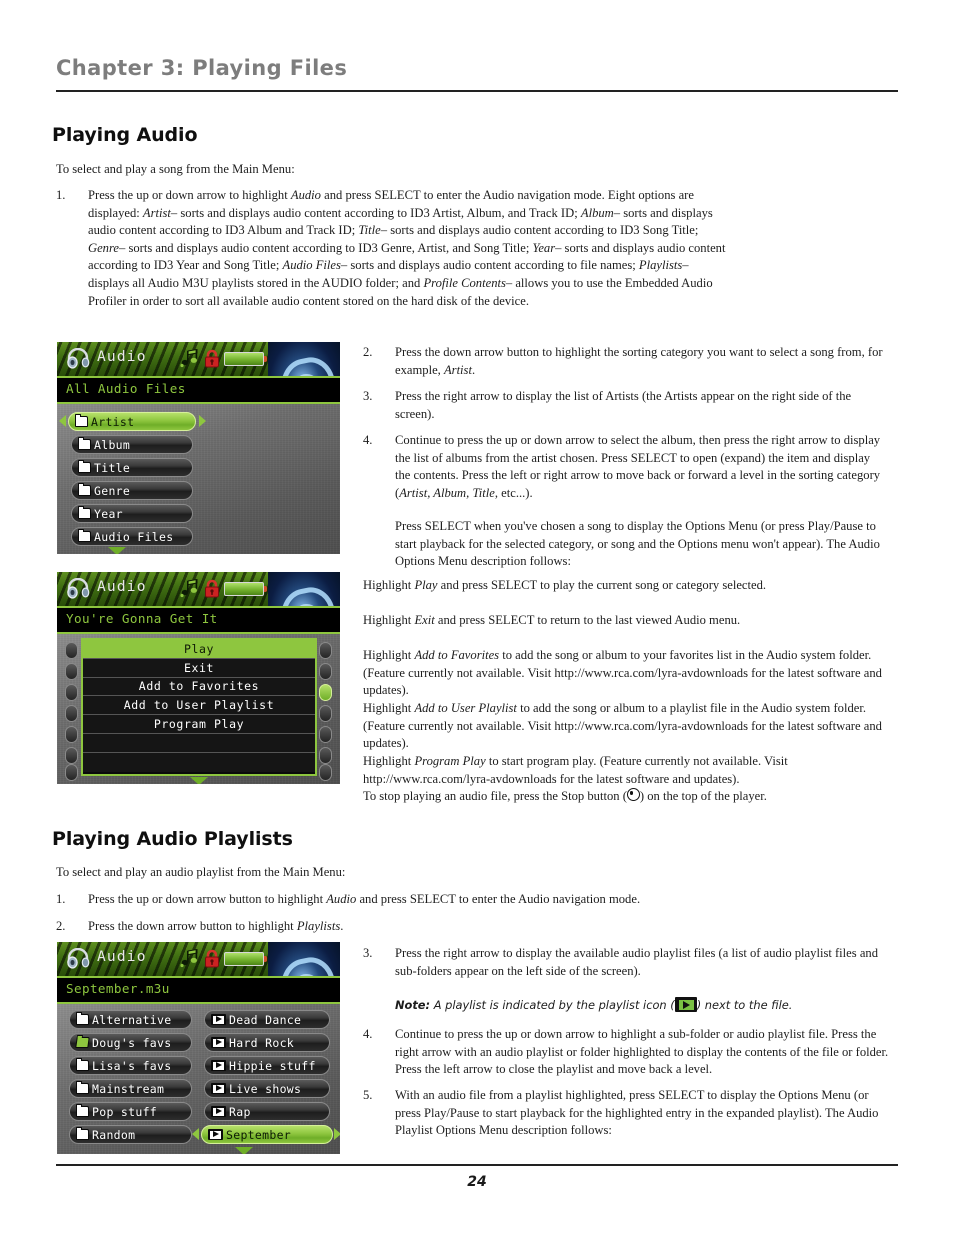  I want to click on music-notes-icon, so click(189, 958).